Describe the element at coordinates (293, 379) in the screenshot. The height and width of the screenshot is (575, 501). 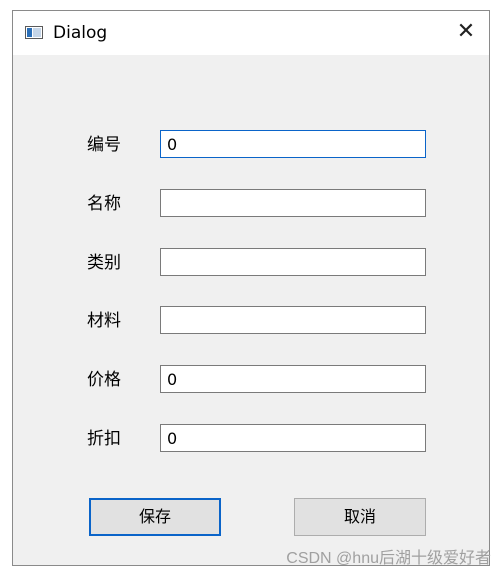
I see `price-field` at that location.